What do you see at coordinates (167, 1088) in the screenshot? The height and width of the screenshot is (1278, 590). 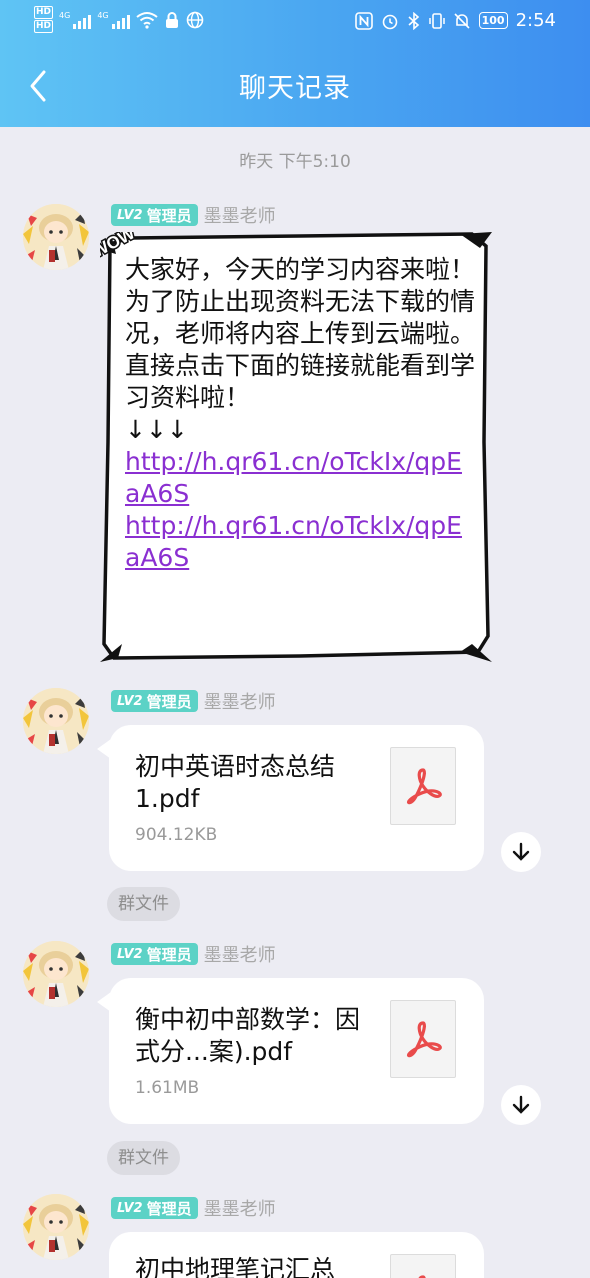 I see `file-size: 1.61MB` at bounding box center [167, 1088].